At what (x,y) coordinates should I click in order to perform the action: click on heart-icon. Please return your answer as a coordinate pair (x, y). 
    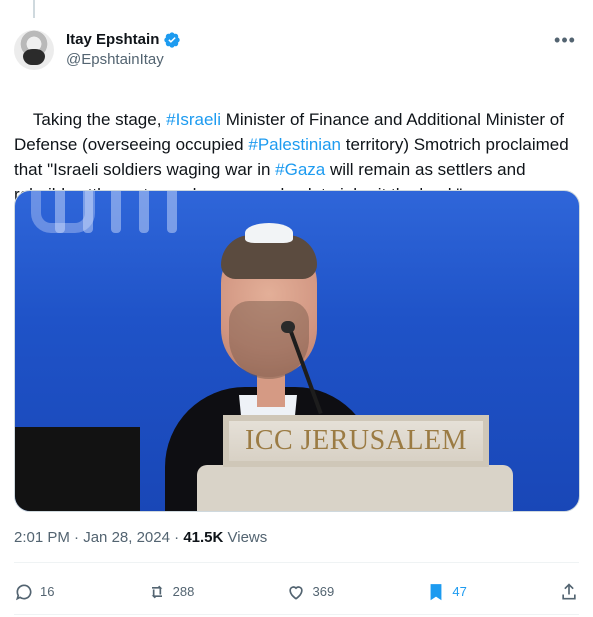
    Looking at the image, I should click on (296, 593).